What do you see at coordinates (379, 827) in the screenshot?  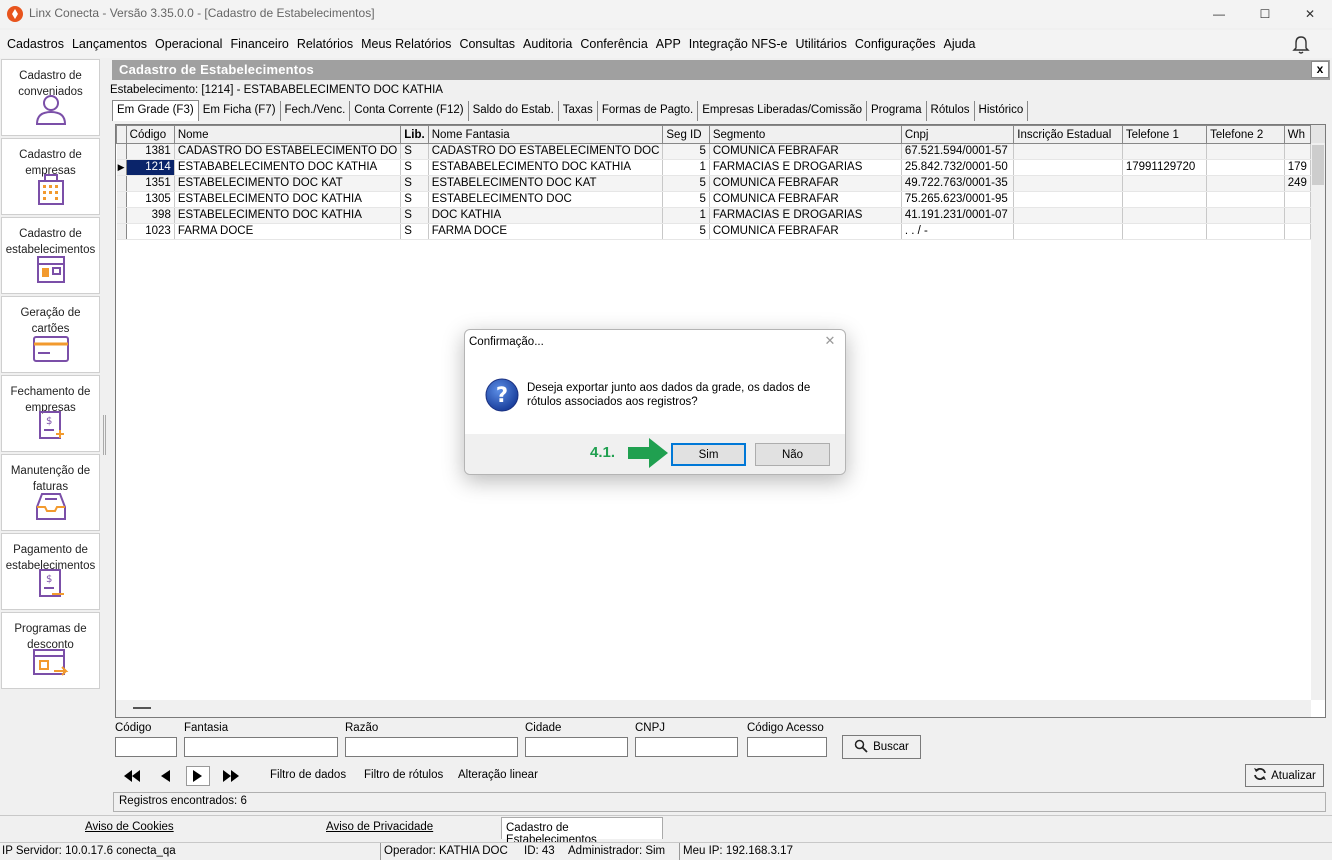 I see `privacy-notice-link: Aviso de Privacidade` at bounding box center [379, 827].